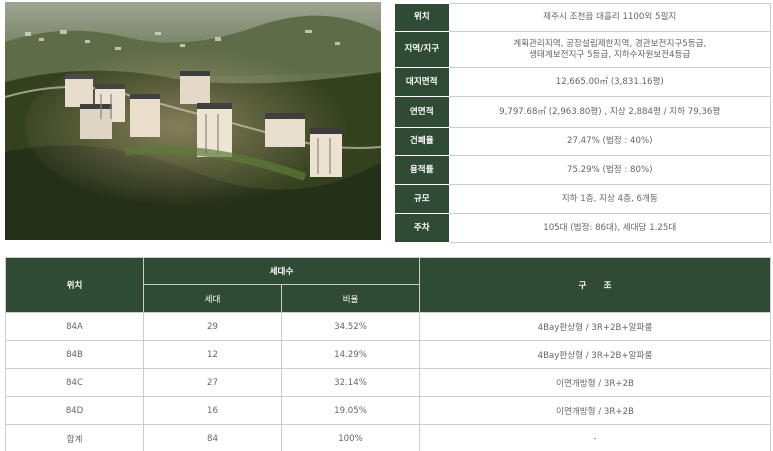 The height and width of the screenshot is (451, 773). I want to click on table-row: 84A 29 34.52% 4Bay판상형 / 3R+2B+알파룸, so click(388, 326).